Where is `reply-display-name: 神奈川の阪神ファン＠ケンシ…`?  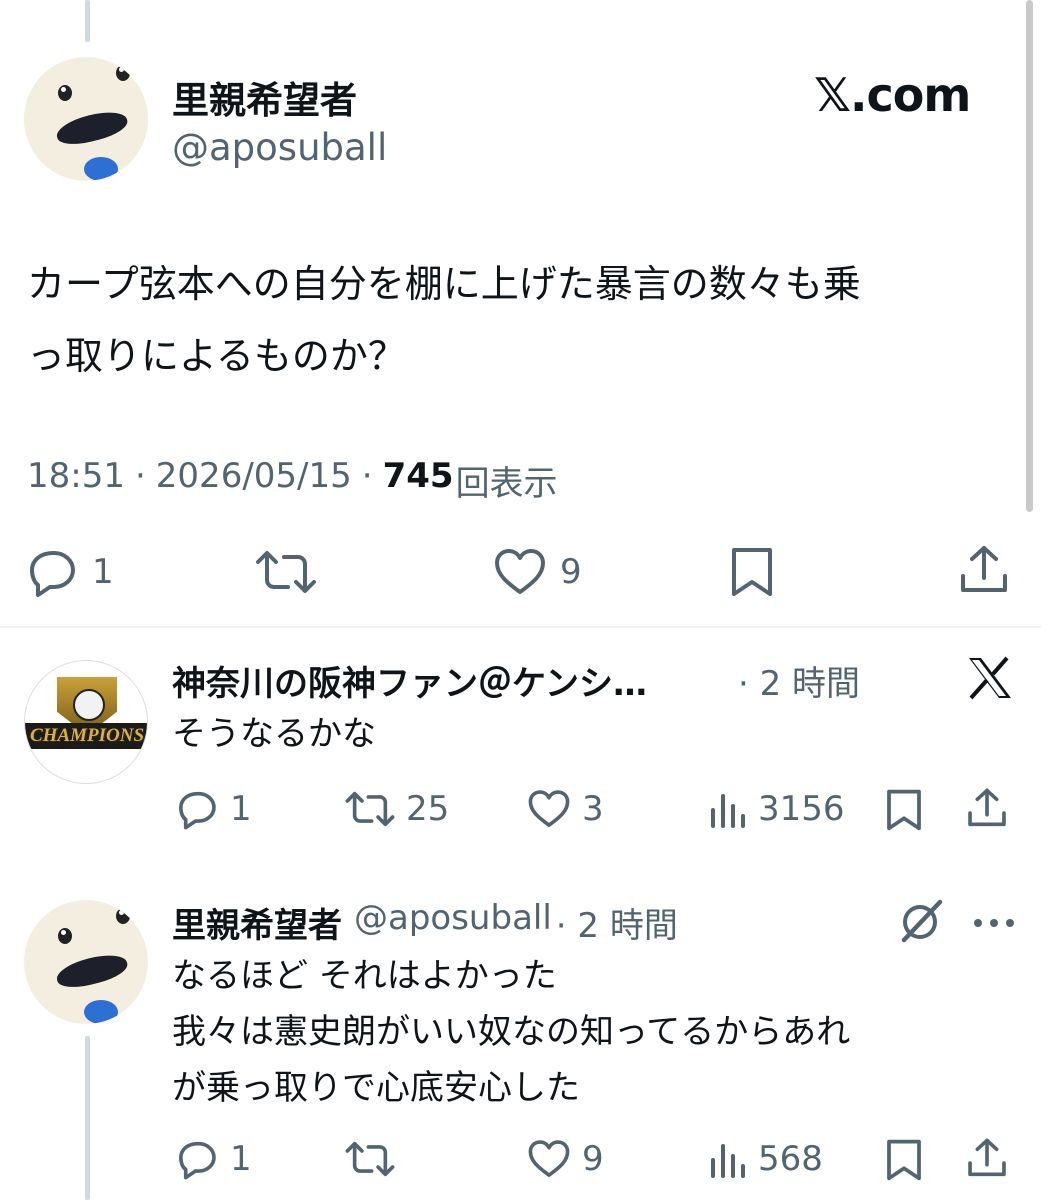
reply-display-name: 神奈川の阪神ファン＠ケンシ… is located at coordinates (409, 680).